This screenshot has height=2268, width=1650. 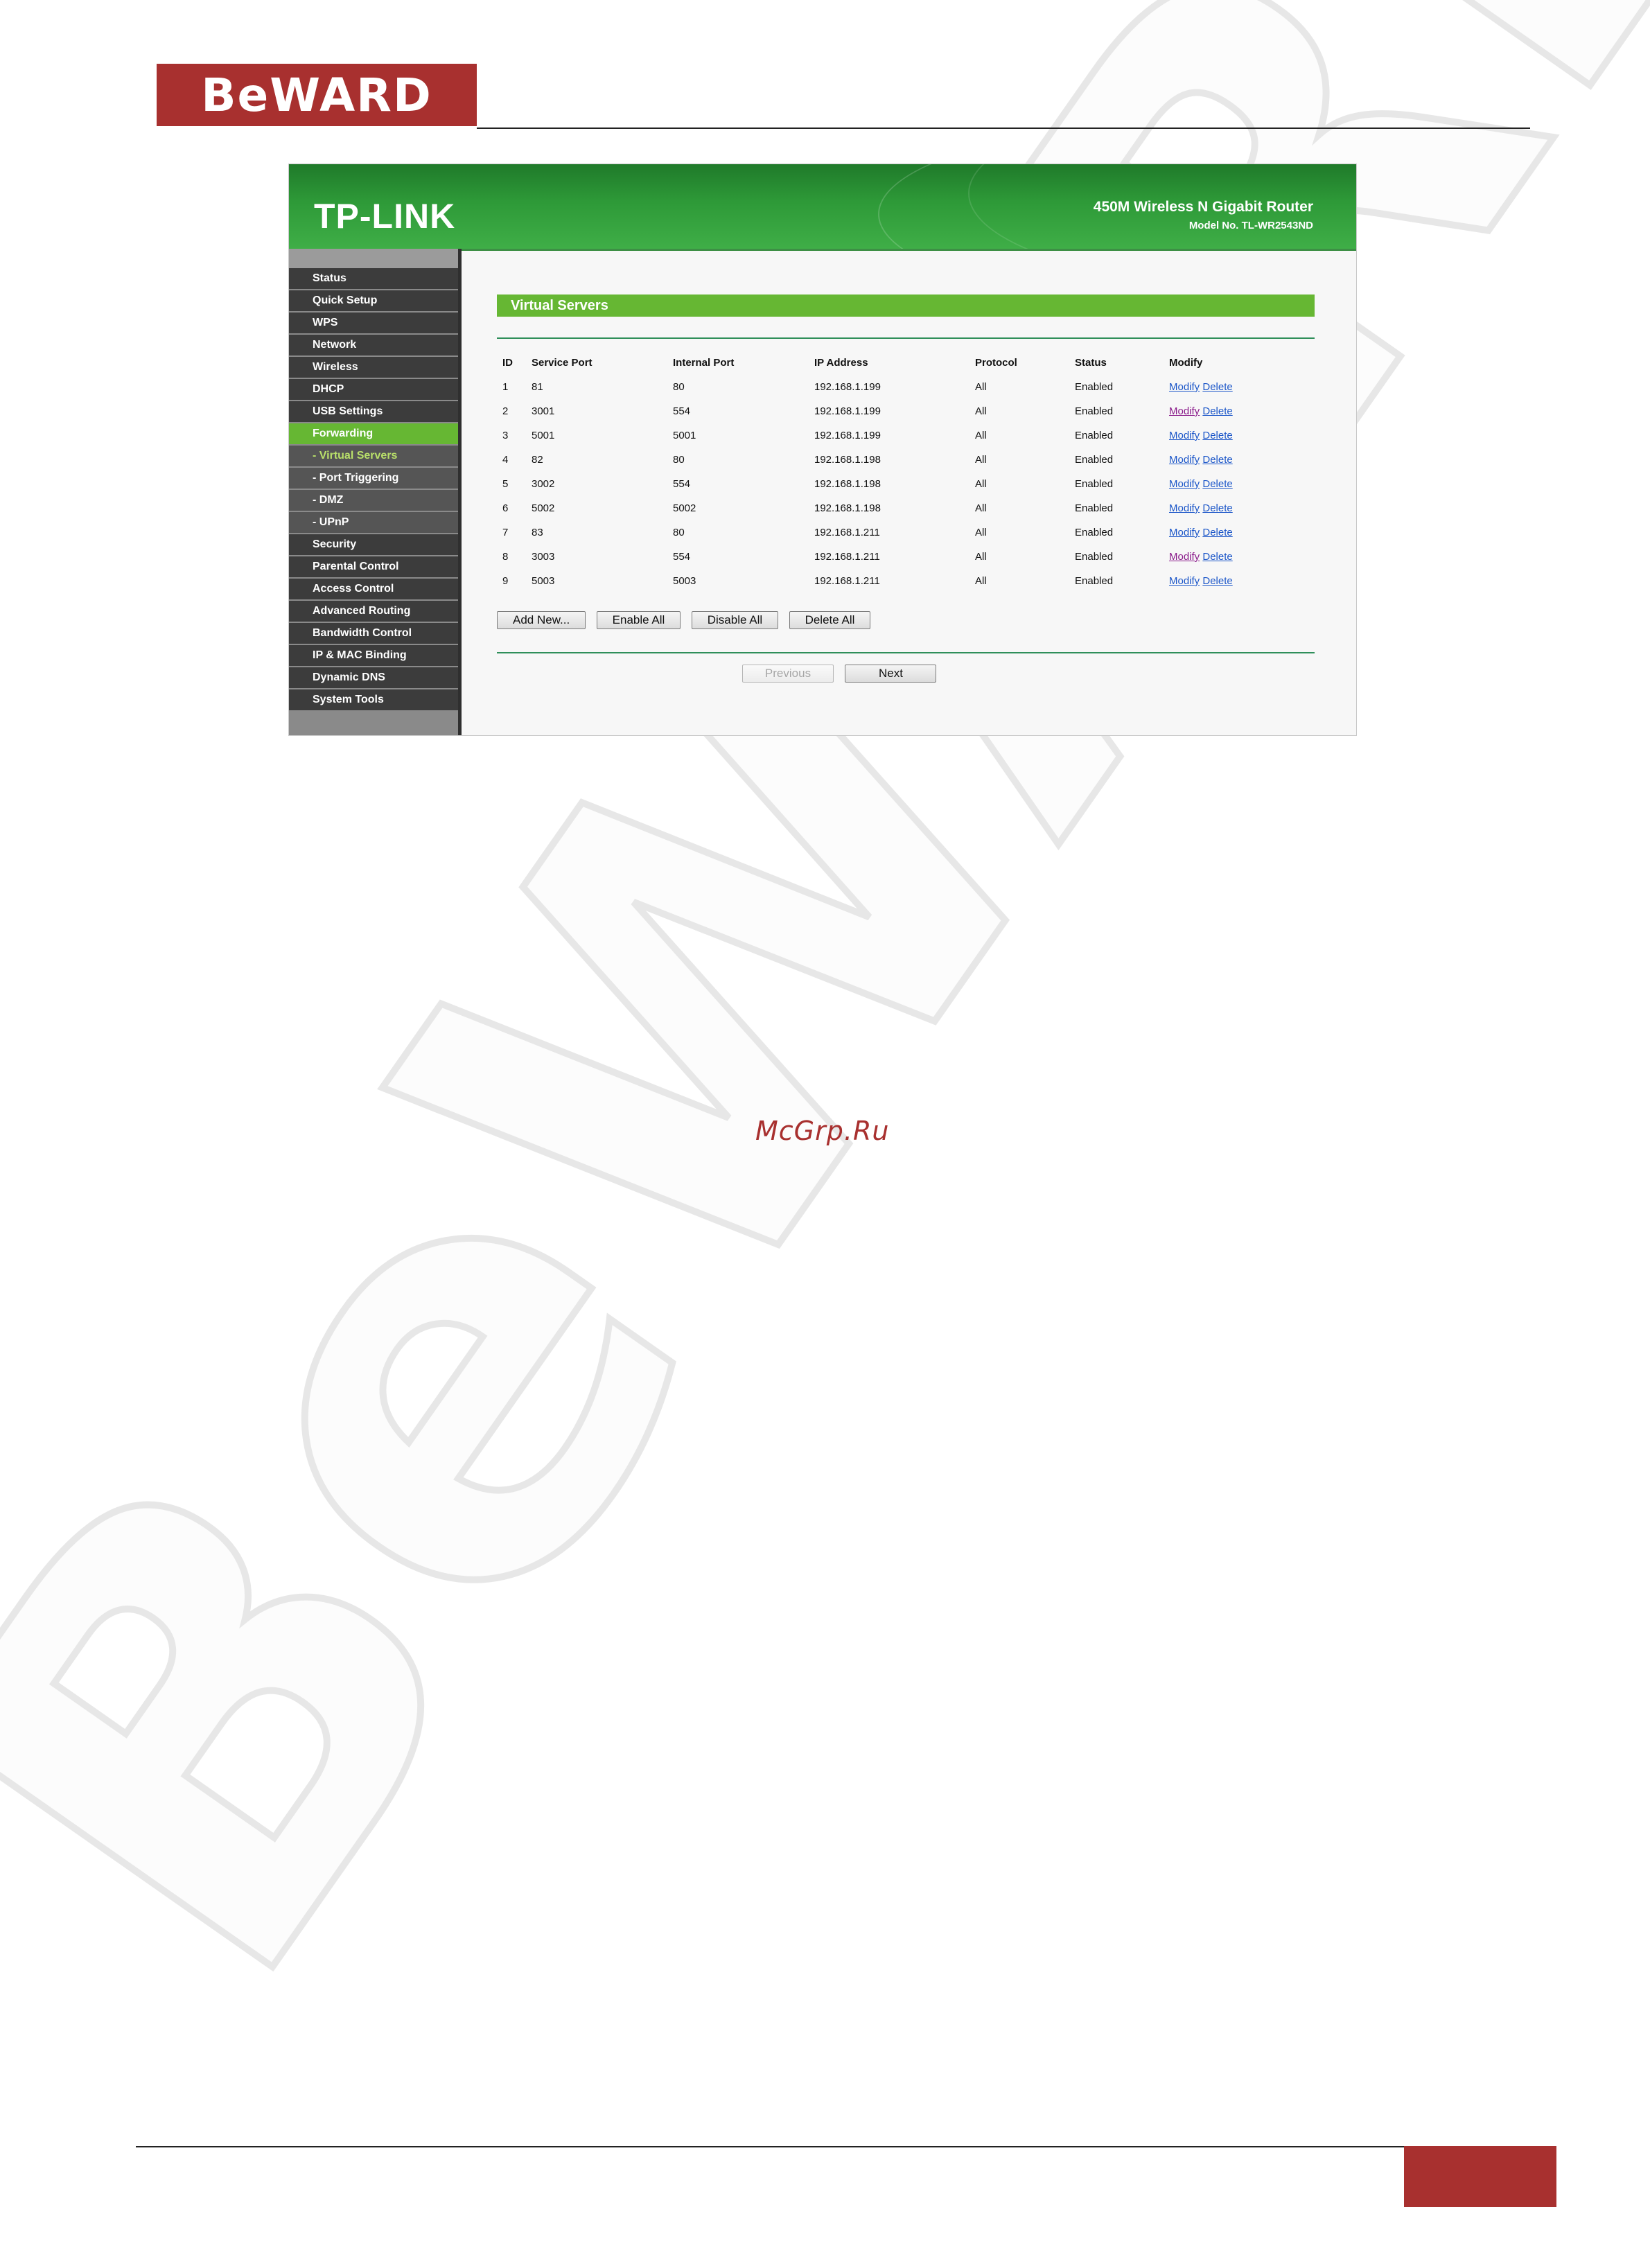 I want to click on sidebar-item-status: Status, so click(x=375, y=278).